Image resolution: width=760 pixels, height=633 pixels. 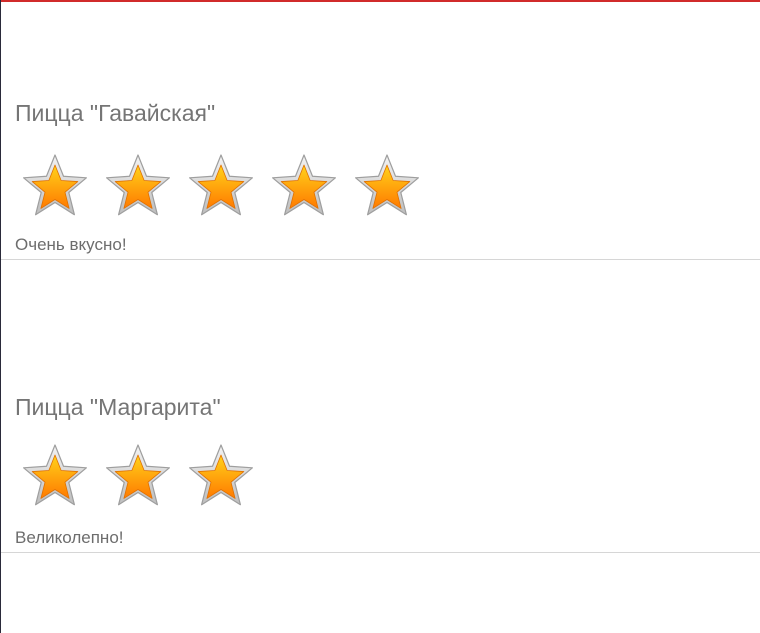 What do you see at coordinates (71, 244) in the screenshot?
I see `item-comment: Очень вкусно!` at bounding box center [71, 244].